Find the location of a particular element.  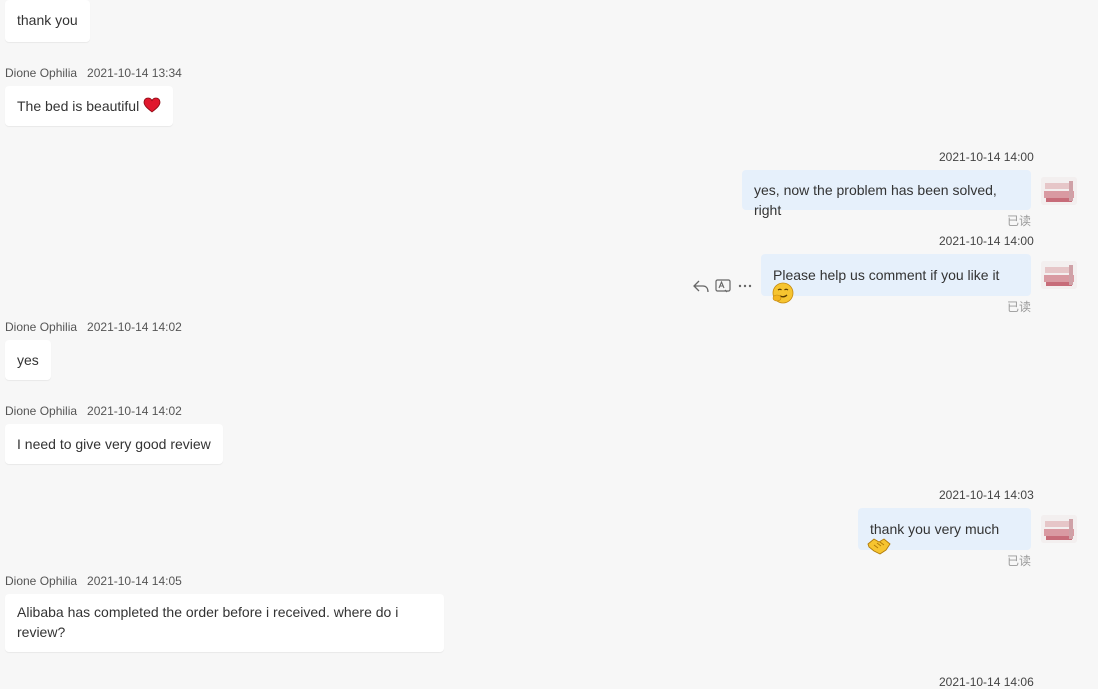

handshake-emoji is located at coordinates (879, 548).